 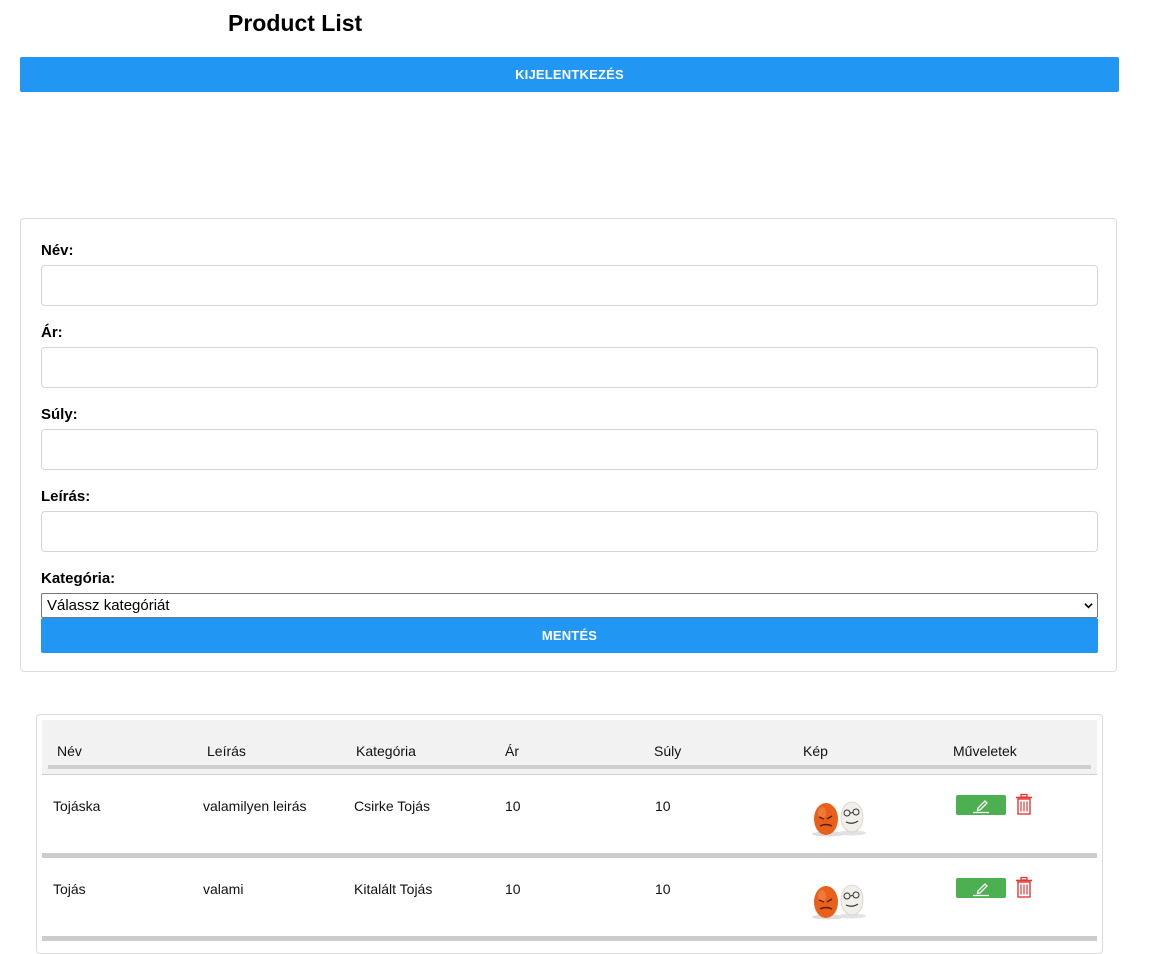 What do you see at coordinates (295, 23) in the screenshot?
I see `page-title: Product List` at bounding box center [295, 23].